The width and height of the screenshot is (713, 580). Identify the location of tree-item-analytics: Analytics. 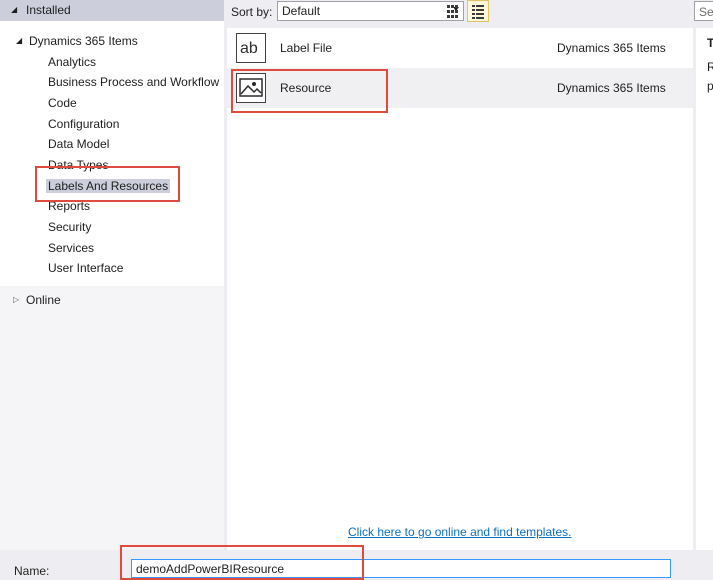
(72, 62).